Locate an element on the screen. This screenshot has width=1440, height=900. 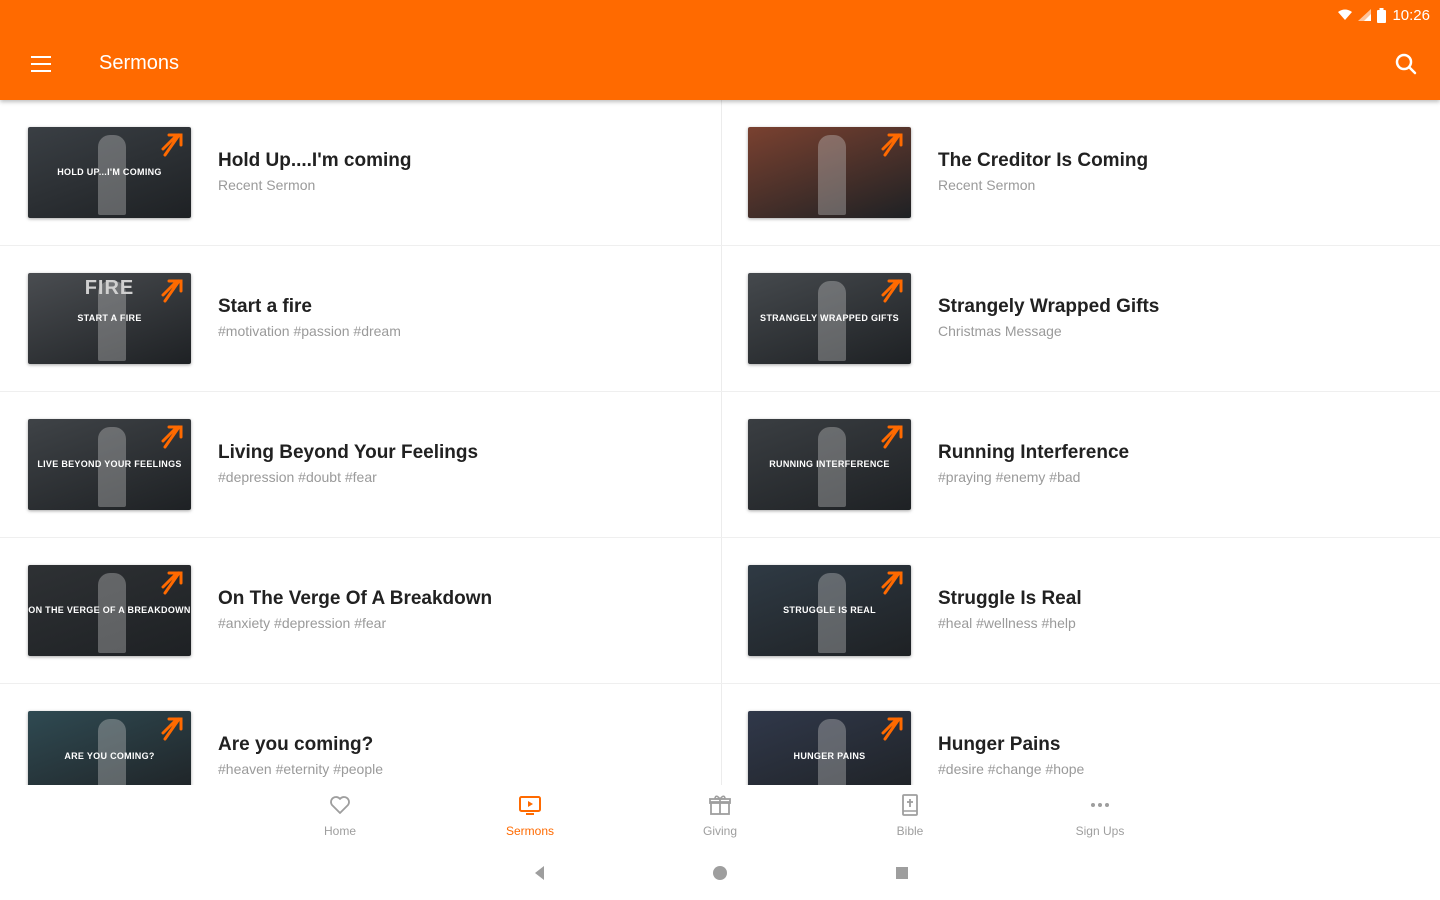
sermon-title: Are you coming? is located at coordinates (296, 744).